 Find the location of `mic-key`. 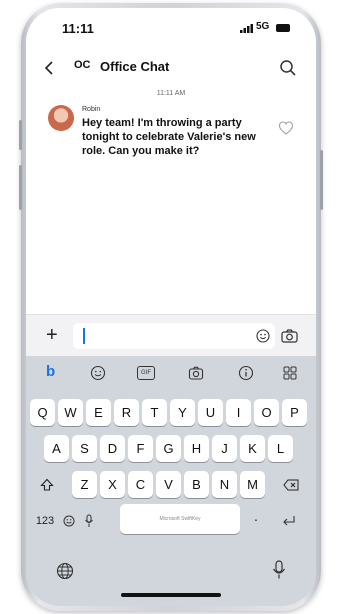

mic-key is located at coordinates (89, 520).